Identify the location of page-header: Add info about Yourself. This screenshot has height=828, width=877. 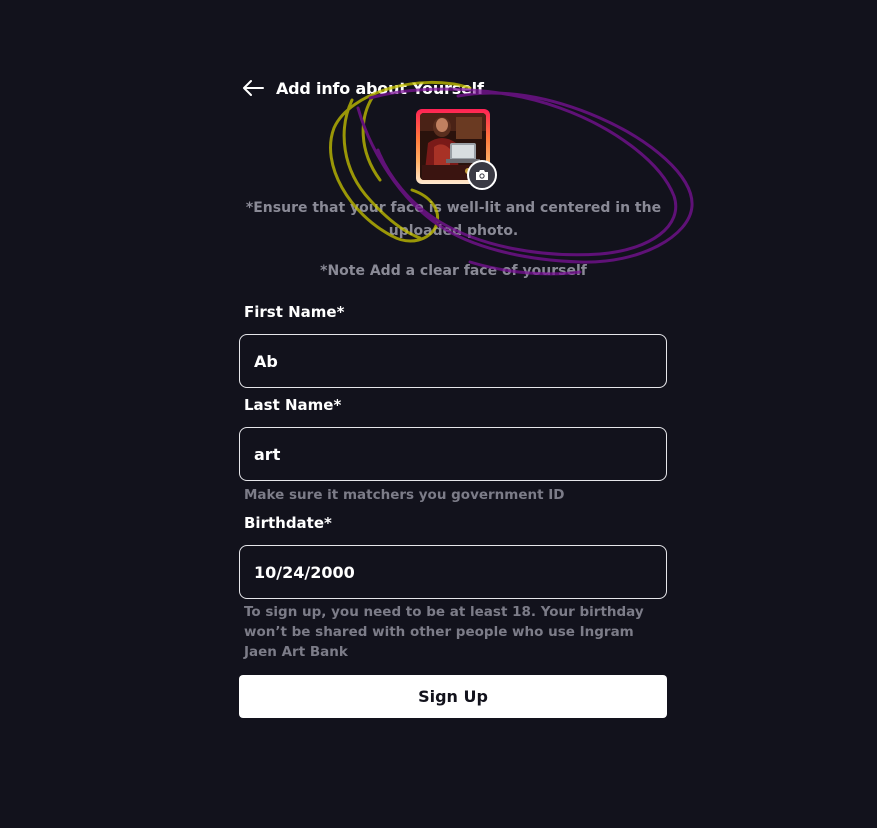
(362, 88).